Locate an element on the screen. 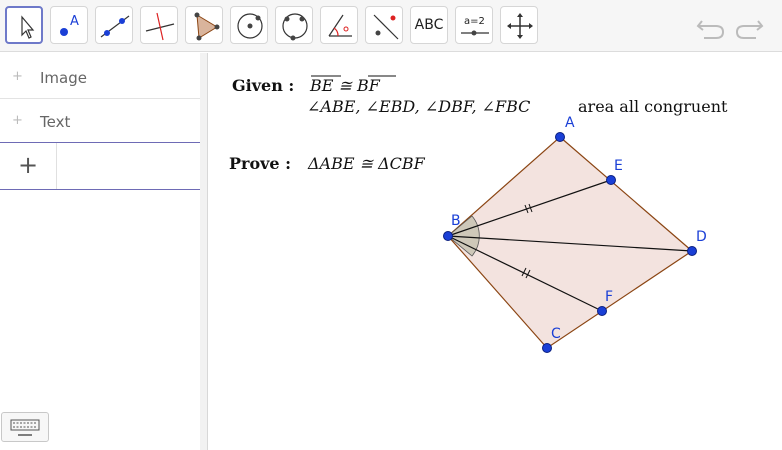  move-tool-button is located at coordinates (24, 25).